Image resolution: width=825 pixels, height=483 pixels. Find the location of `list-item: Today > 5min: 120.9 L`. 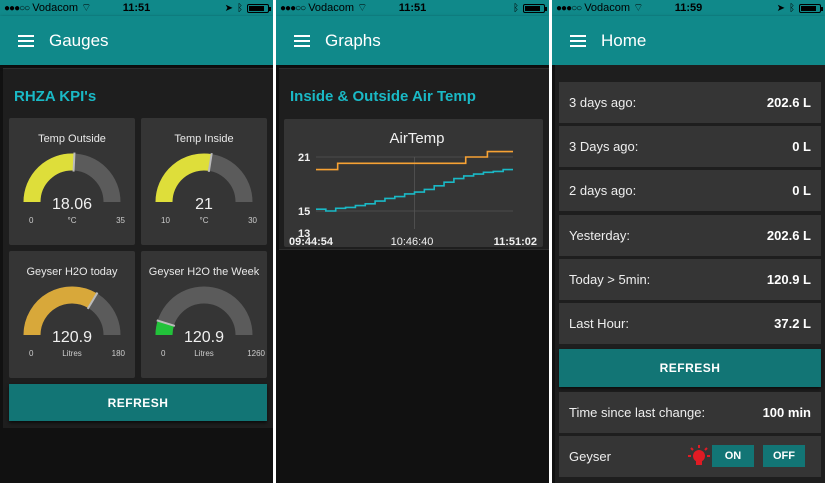

list-item: Today > 5min: 120.9 L is located at coordinates (690, 279).